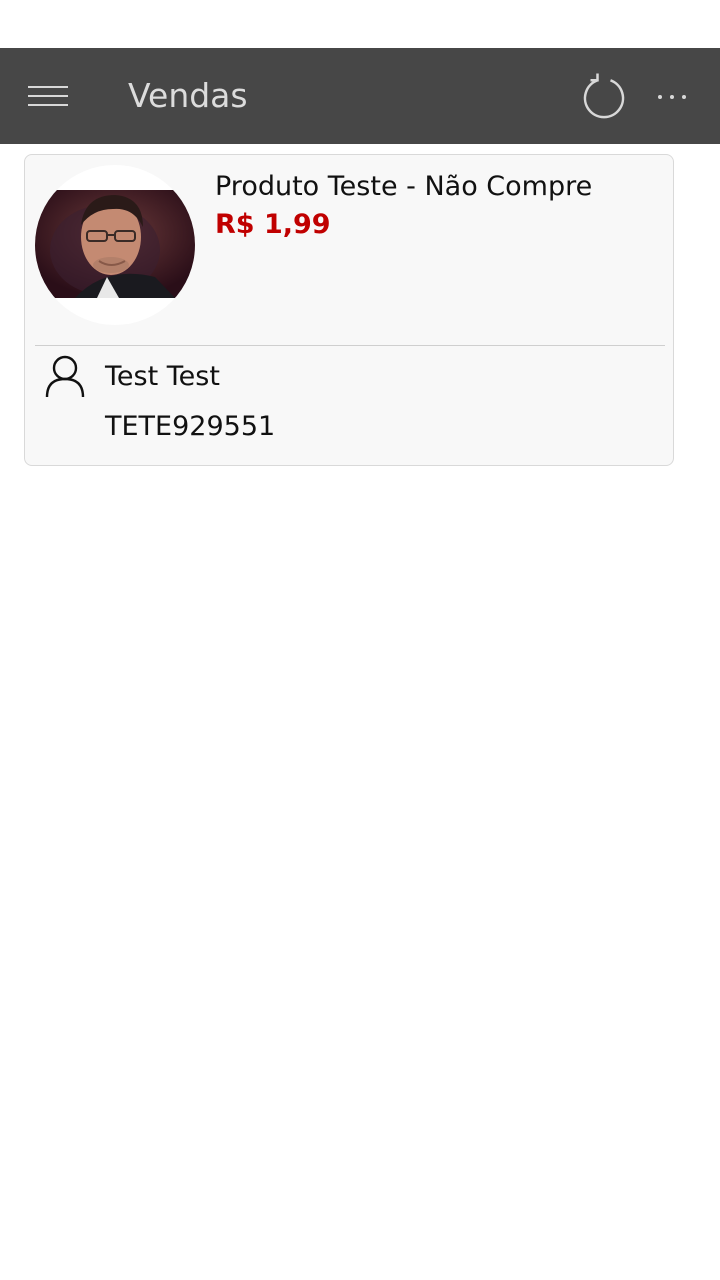 The image size is (720, 1280). I want to click on menu-button, so click(48, 96).